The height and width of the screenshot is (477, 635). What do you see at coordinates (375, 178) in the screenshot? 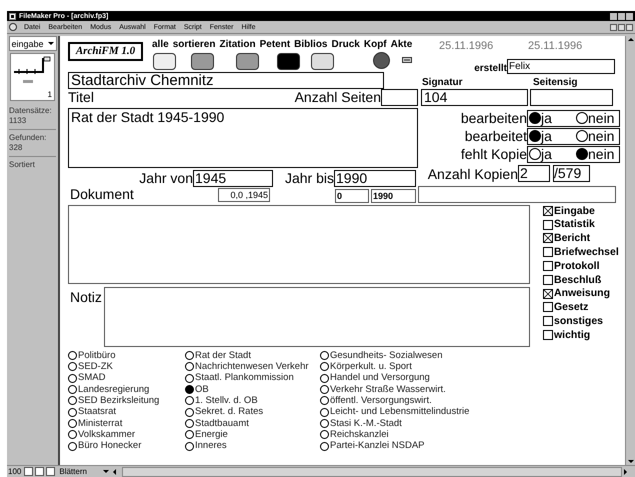
I see `year-to-field: 1990` at bounding box center [375, 178].